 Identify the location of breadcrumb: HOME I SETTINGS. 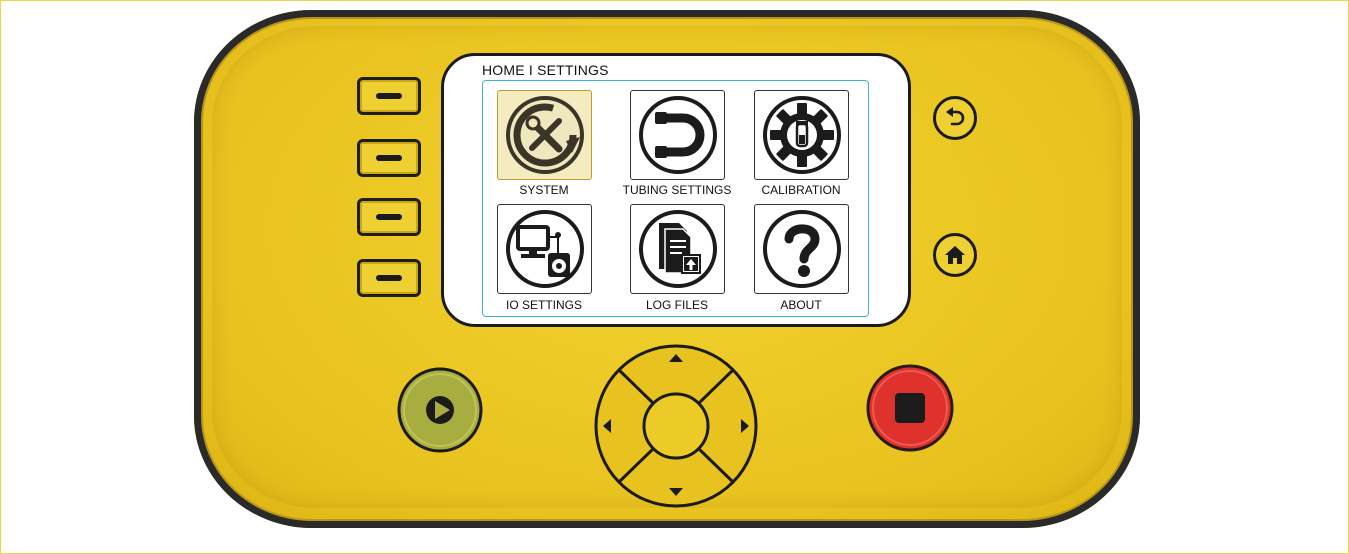
(545, 70).